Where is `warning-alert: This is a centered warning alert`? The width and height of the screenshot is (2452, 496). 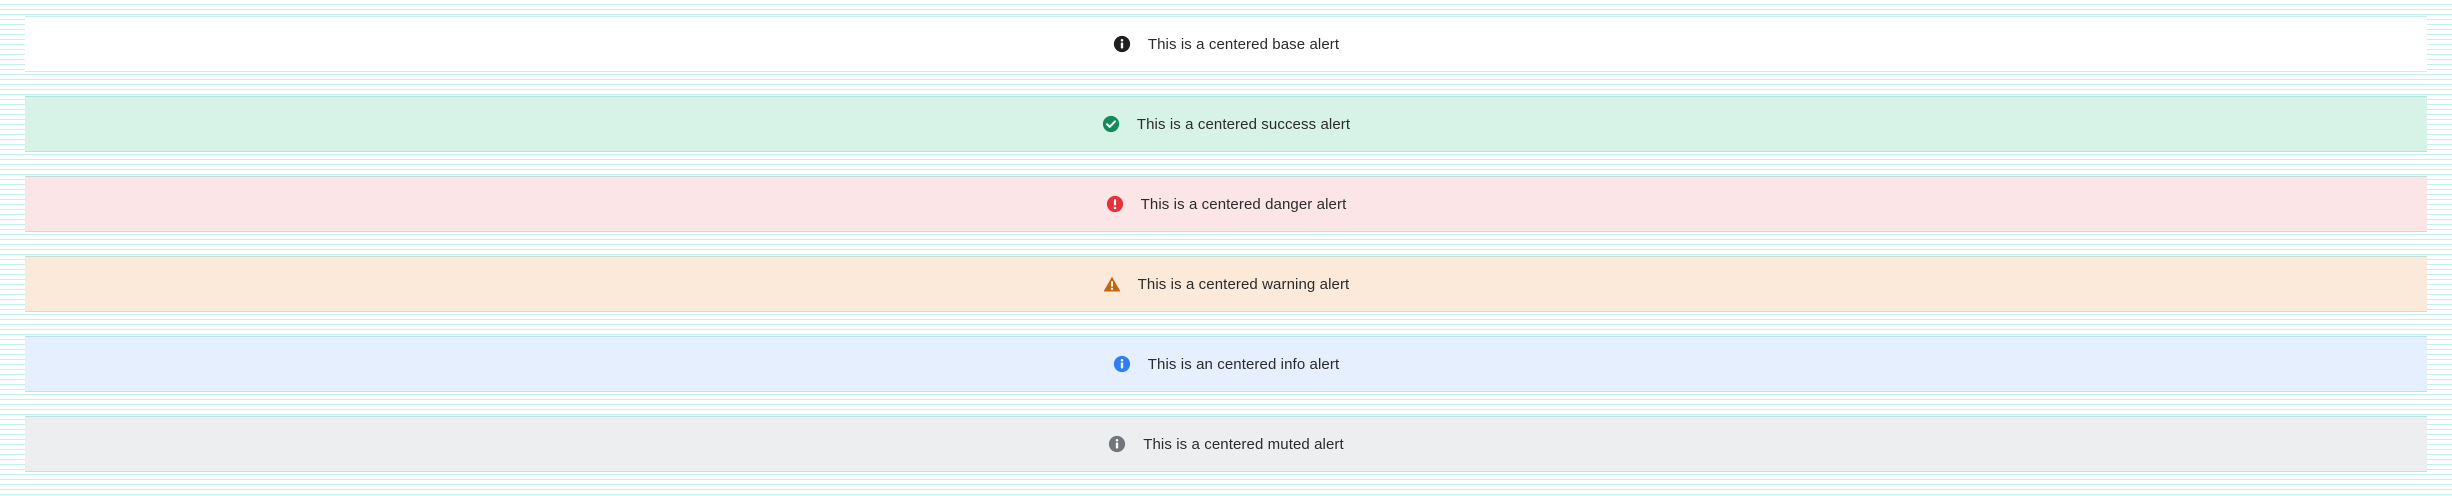 warning-alert: This is a centered warning alert is located at coordinates (1226, 284).